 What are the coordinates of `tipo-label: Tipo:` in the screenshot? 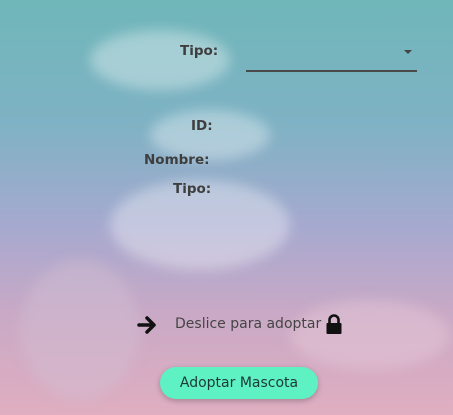 It's located at (192, 189).